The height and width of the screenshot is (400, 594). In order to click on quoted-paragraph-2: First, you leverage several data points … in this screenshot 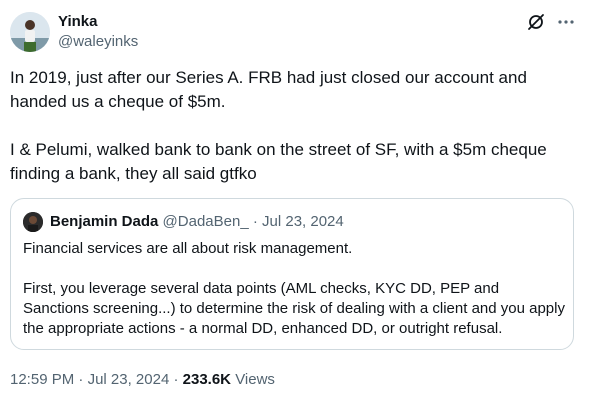, I will do `click(294, 308)`.